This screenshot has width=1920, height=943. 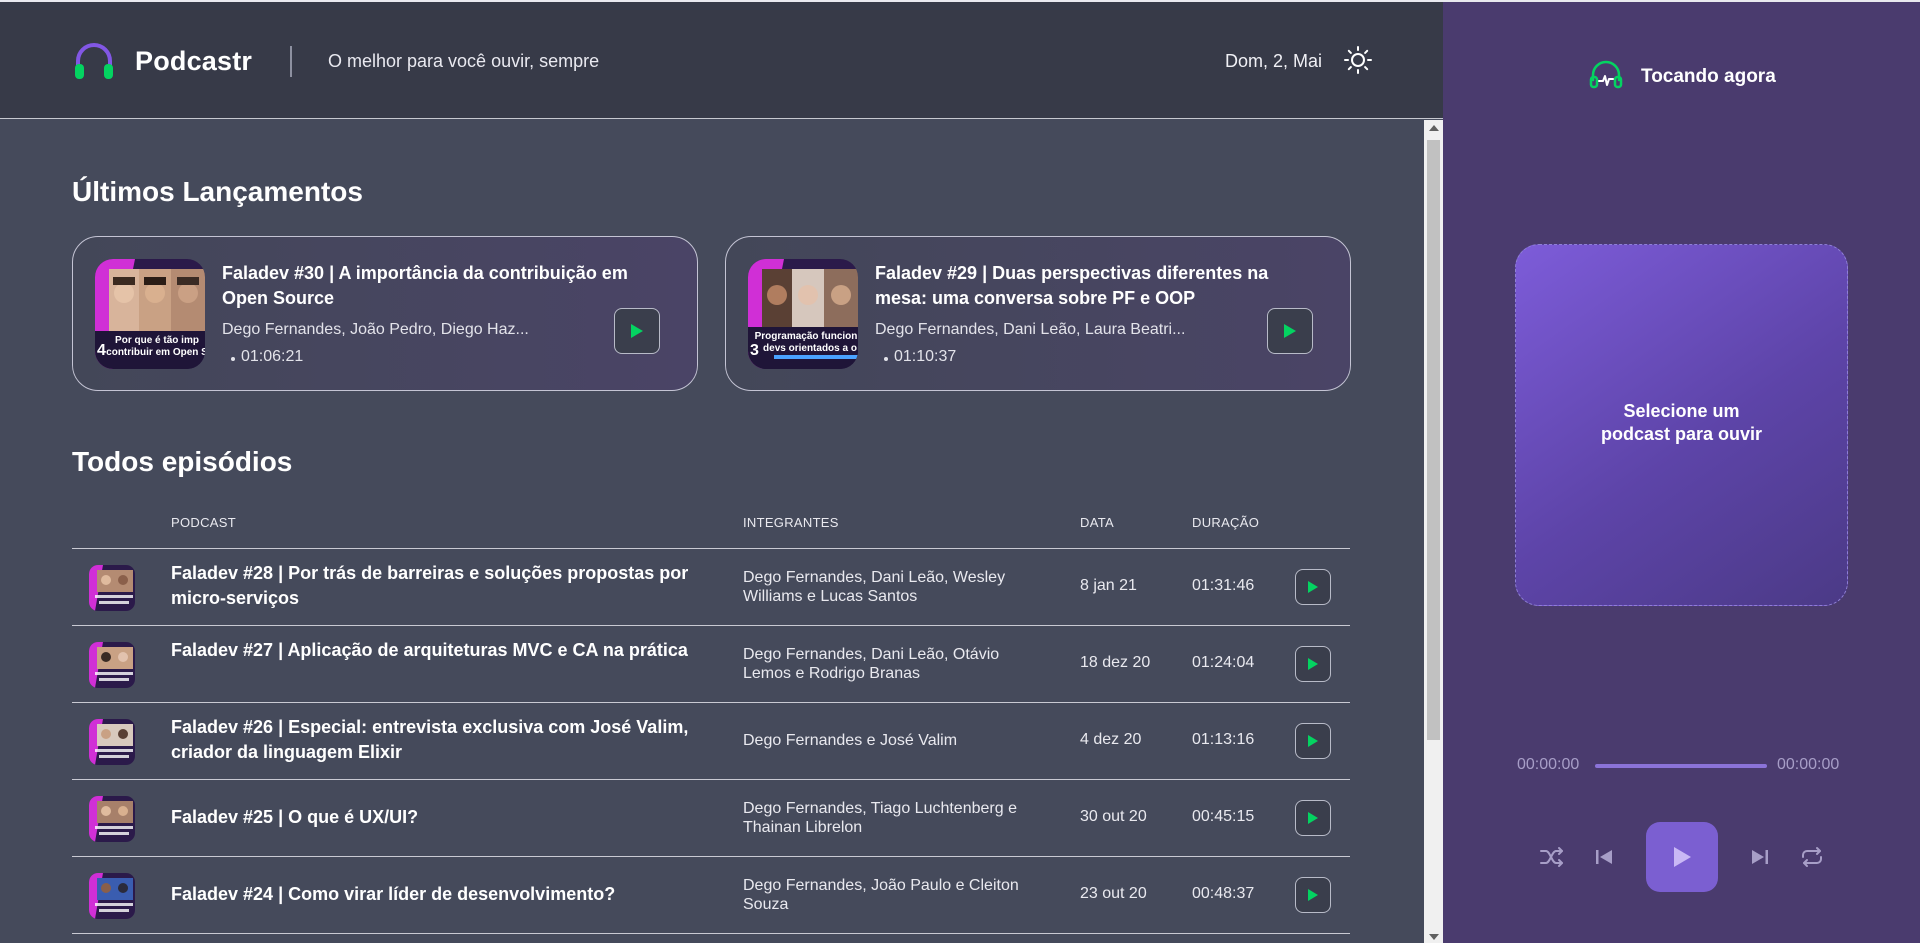 What do you see at coordinates (1681, 766) in the screenshot?
I see `progress-bar` at bounding box center [1681, 766].